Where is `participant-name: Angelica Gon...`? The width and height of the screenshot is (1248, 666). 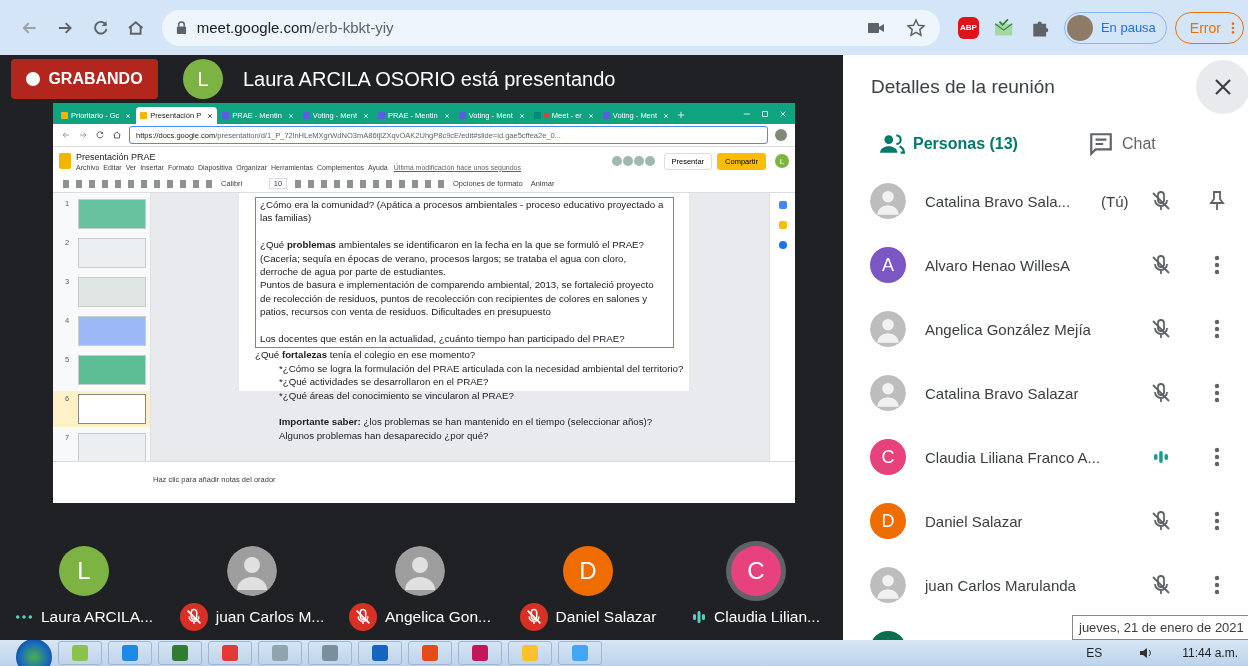 participant-name: Angelica Gon... is located at coordinates (438, 617).